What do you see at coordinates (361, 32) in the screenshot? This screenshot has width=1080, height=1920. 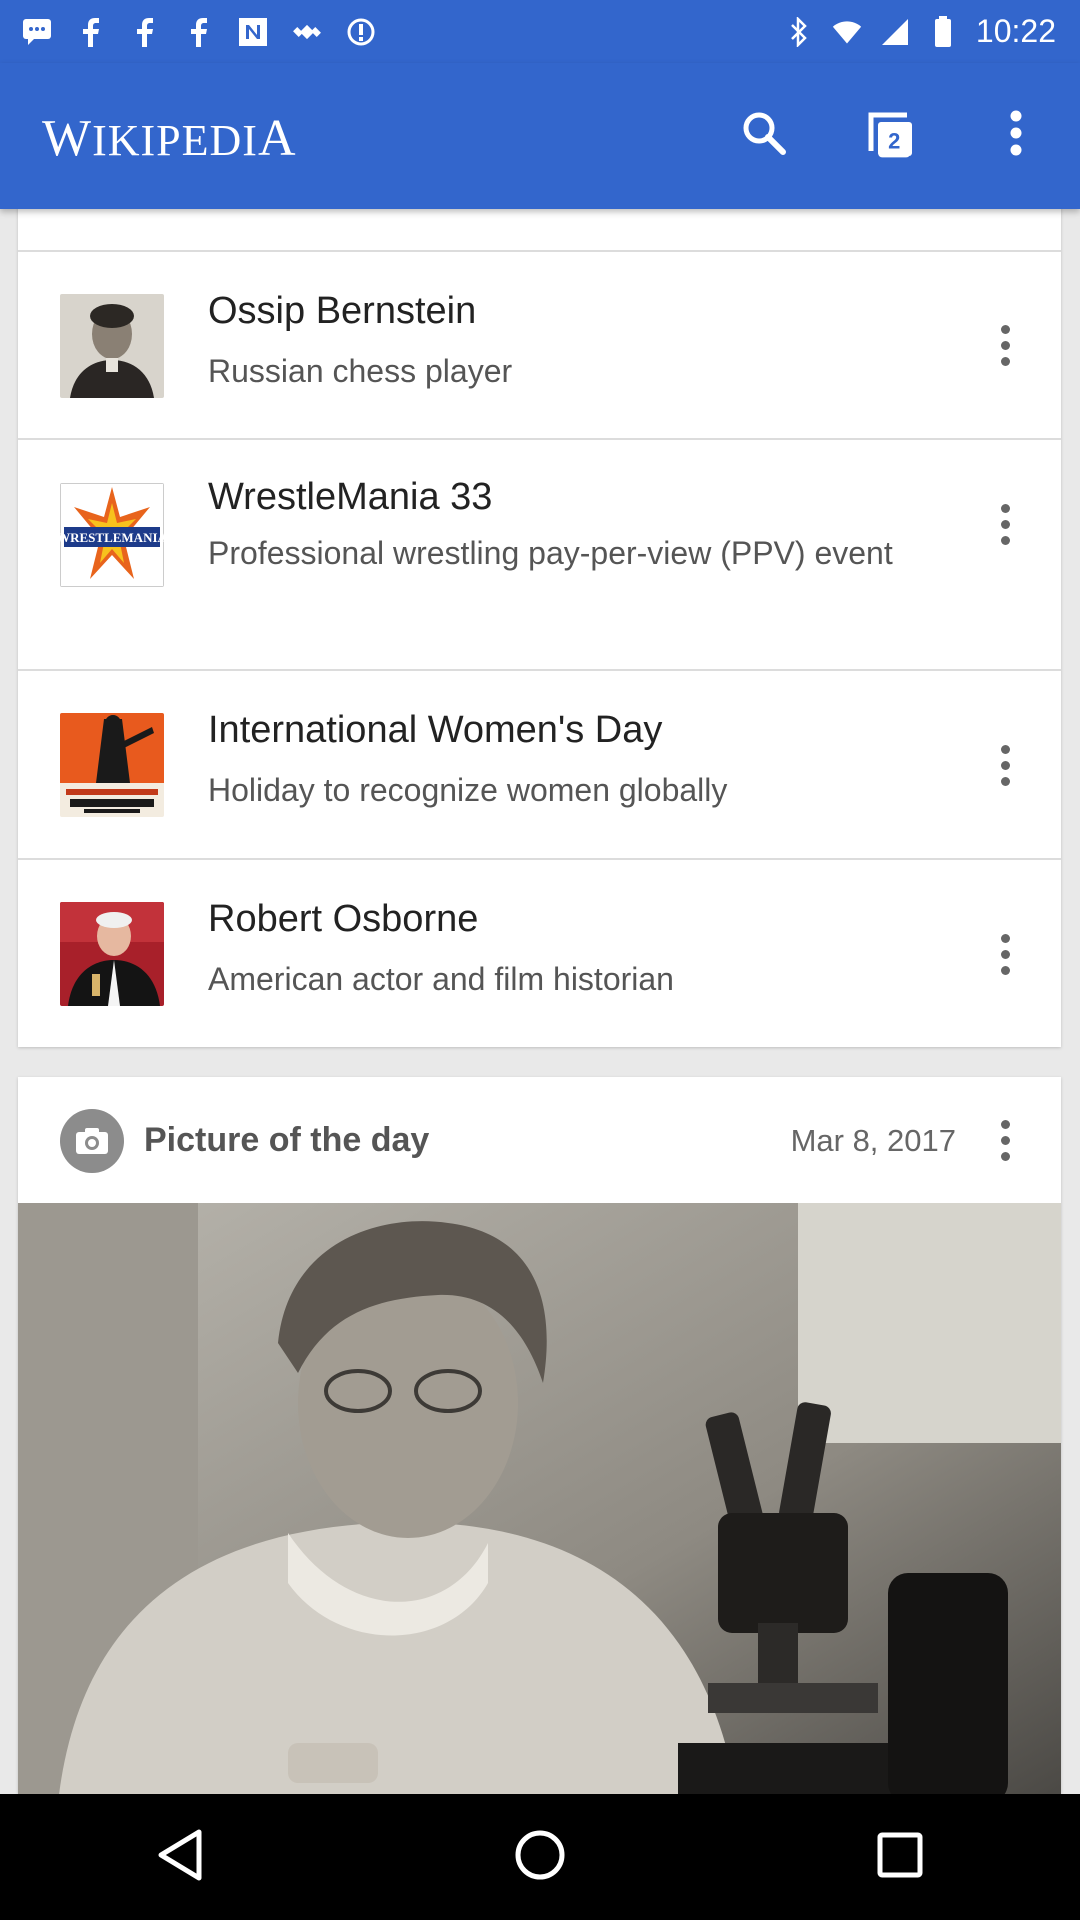 I see `data-saver-icon` at bounding box center [361, 32].